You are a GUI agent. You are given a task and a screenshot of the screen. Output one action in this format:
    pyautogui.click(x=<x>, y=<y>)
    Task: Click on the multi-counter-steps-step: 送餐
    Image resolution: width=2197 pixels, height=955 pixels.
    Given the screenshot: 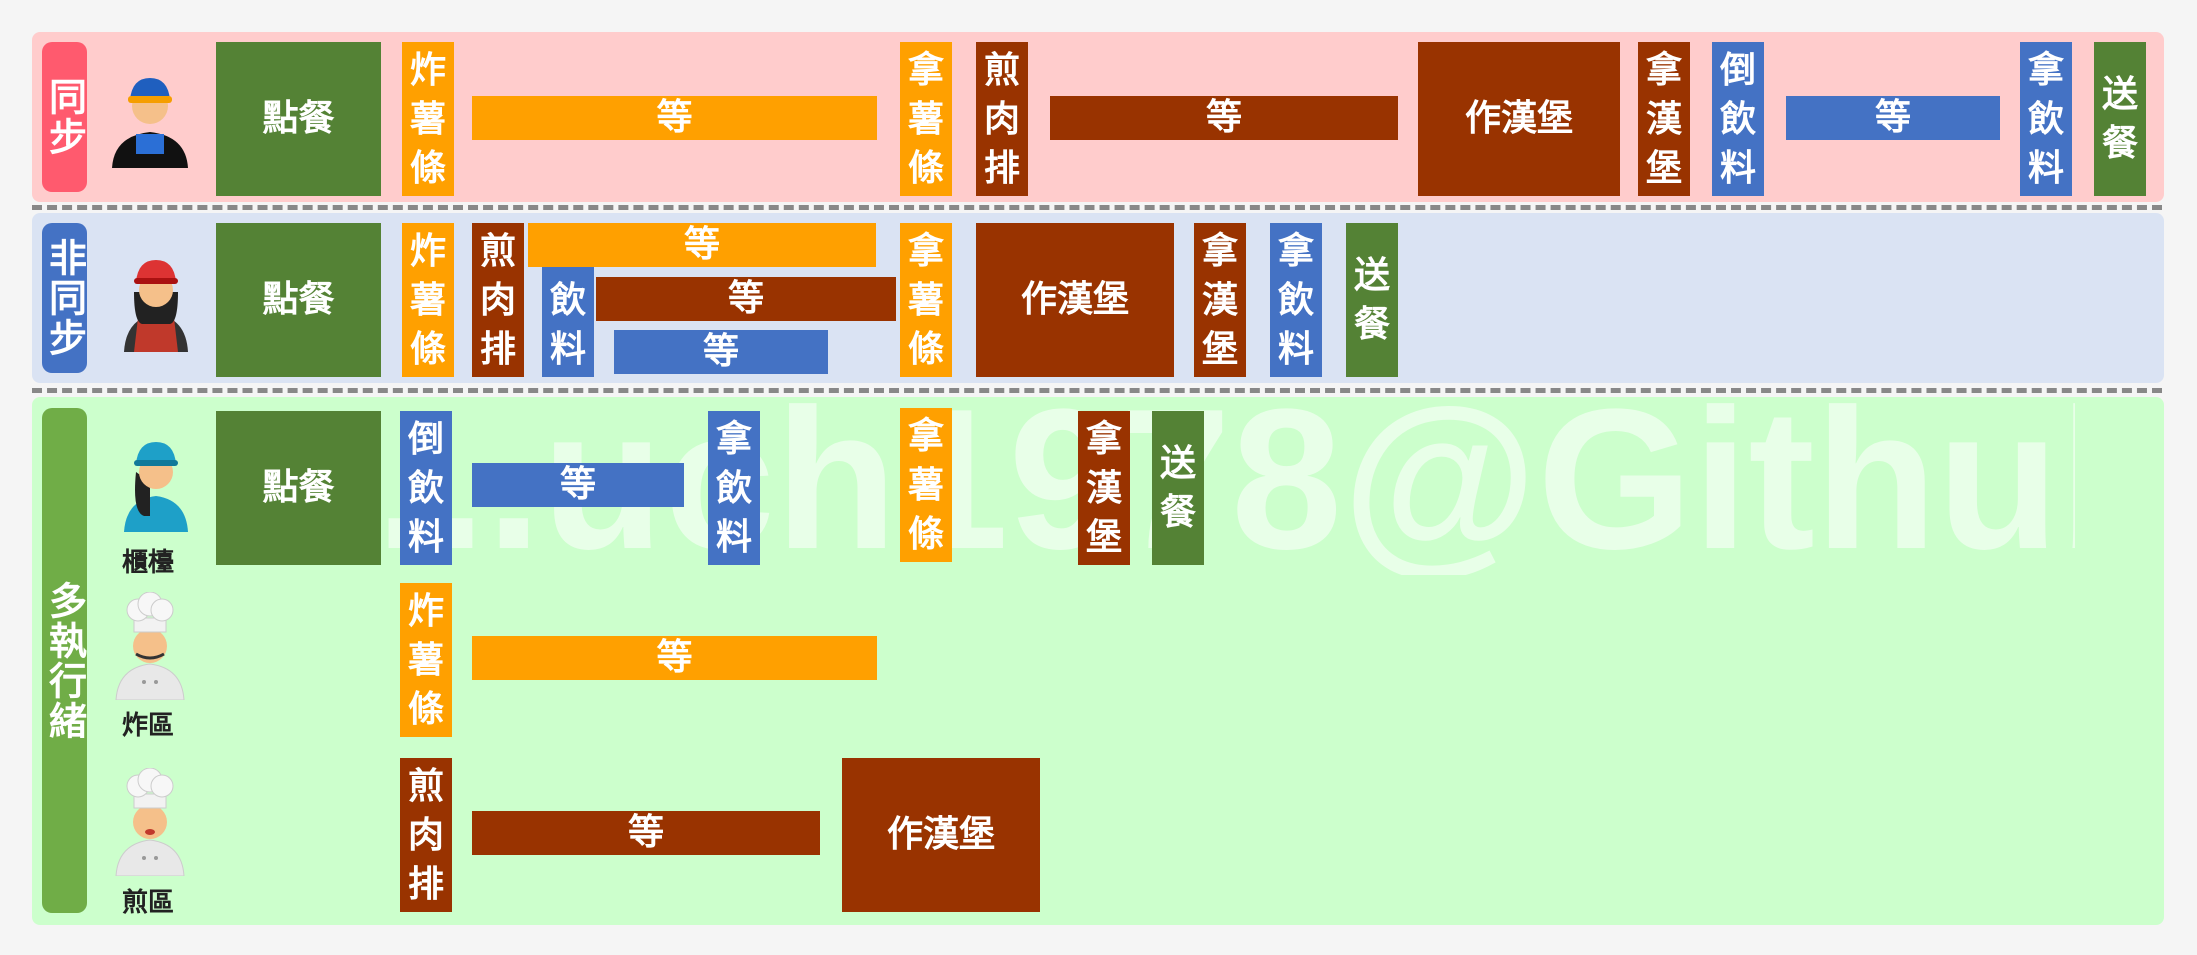 What is the action you would take?
    pyautogui.click(x=1178, y=488)
    